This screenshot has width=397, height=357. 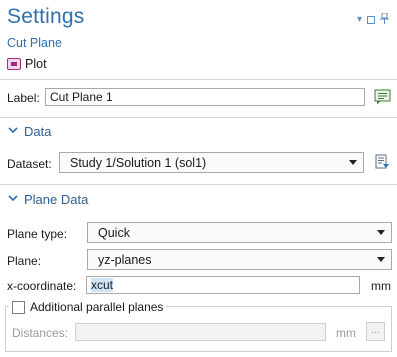 I want to click on plane-data-section-title: Plane Data, so click(x=56, y=199).